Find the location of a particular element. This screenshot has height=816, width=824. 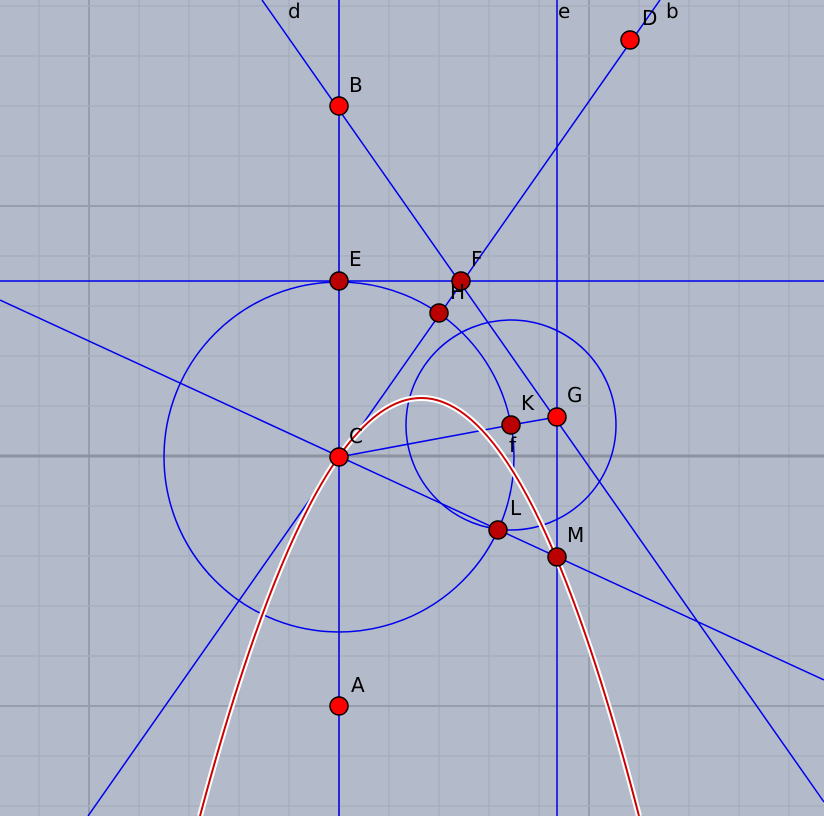

point-A-marker is located at coordinates (339, 706).